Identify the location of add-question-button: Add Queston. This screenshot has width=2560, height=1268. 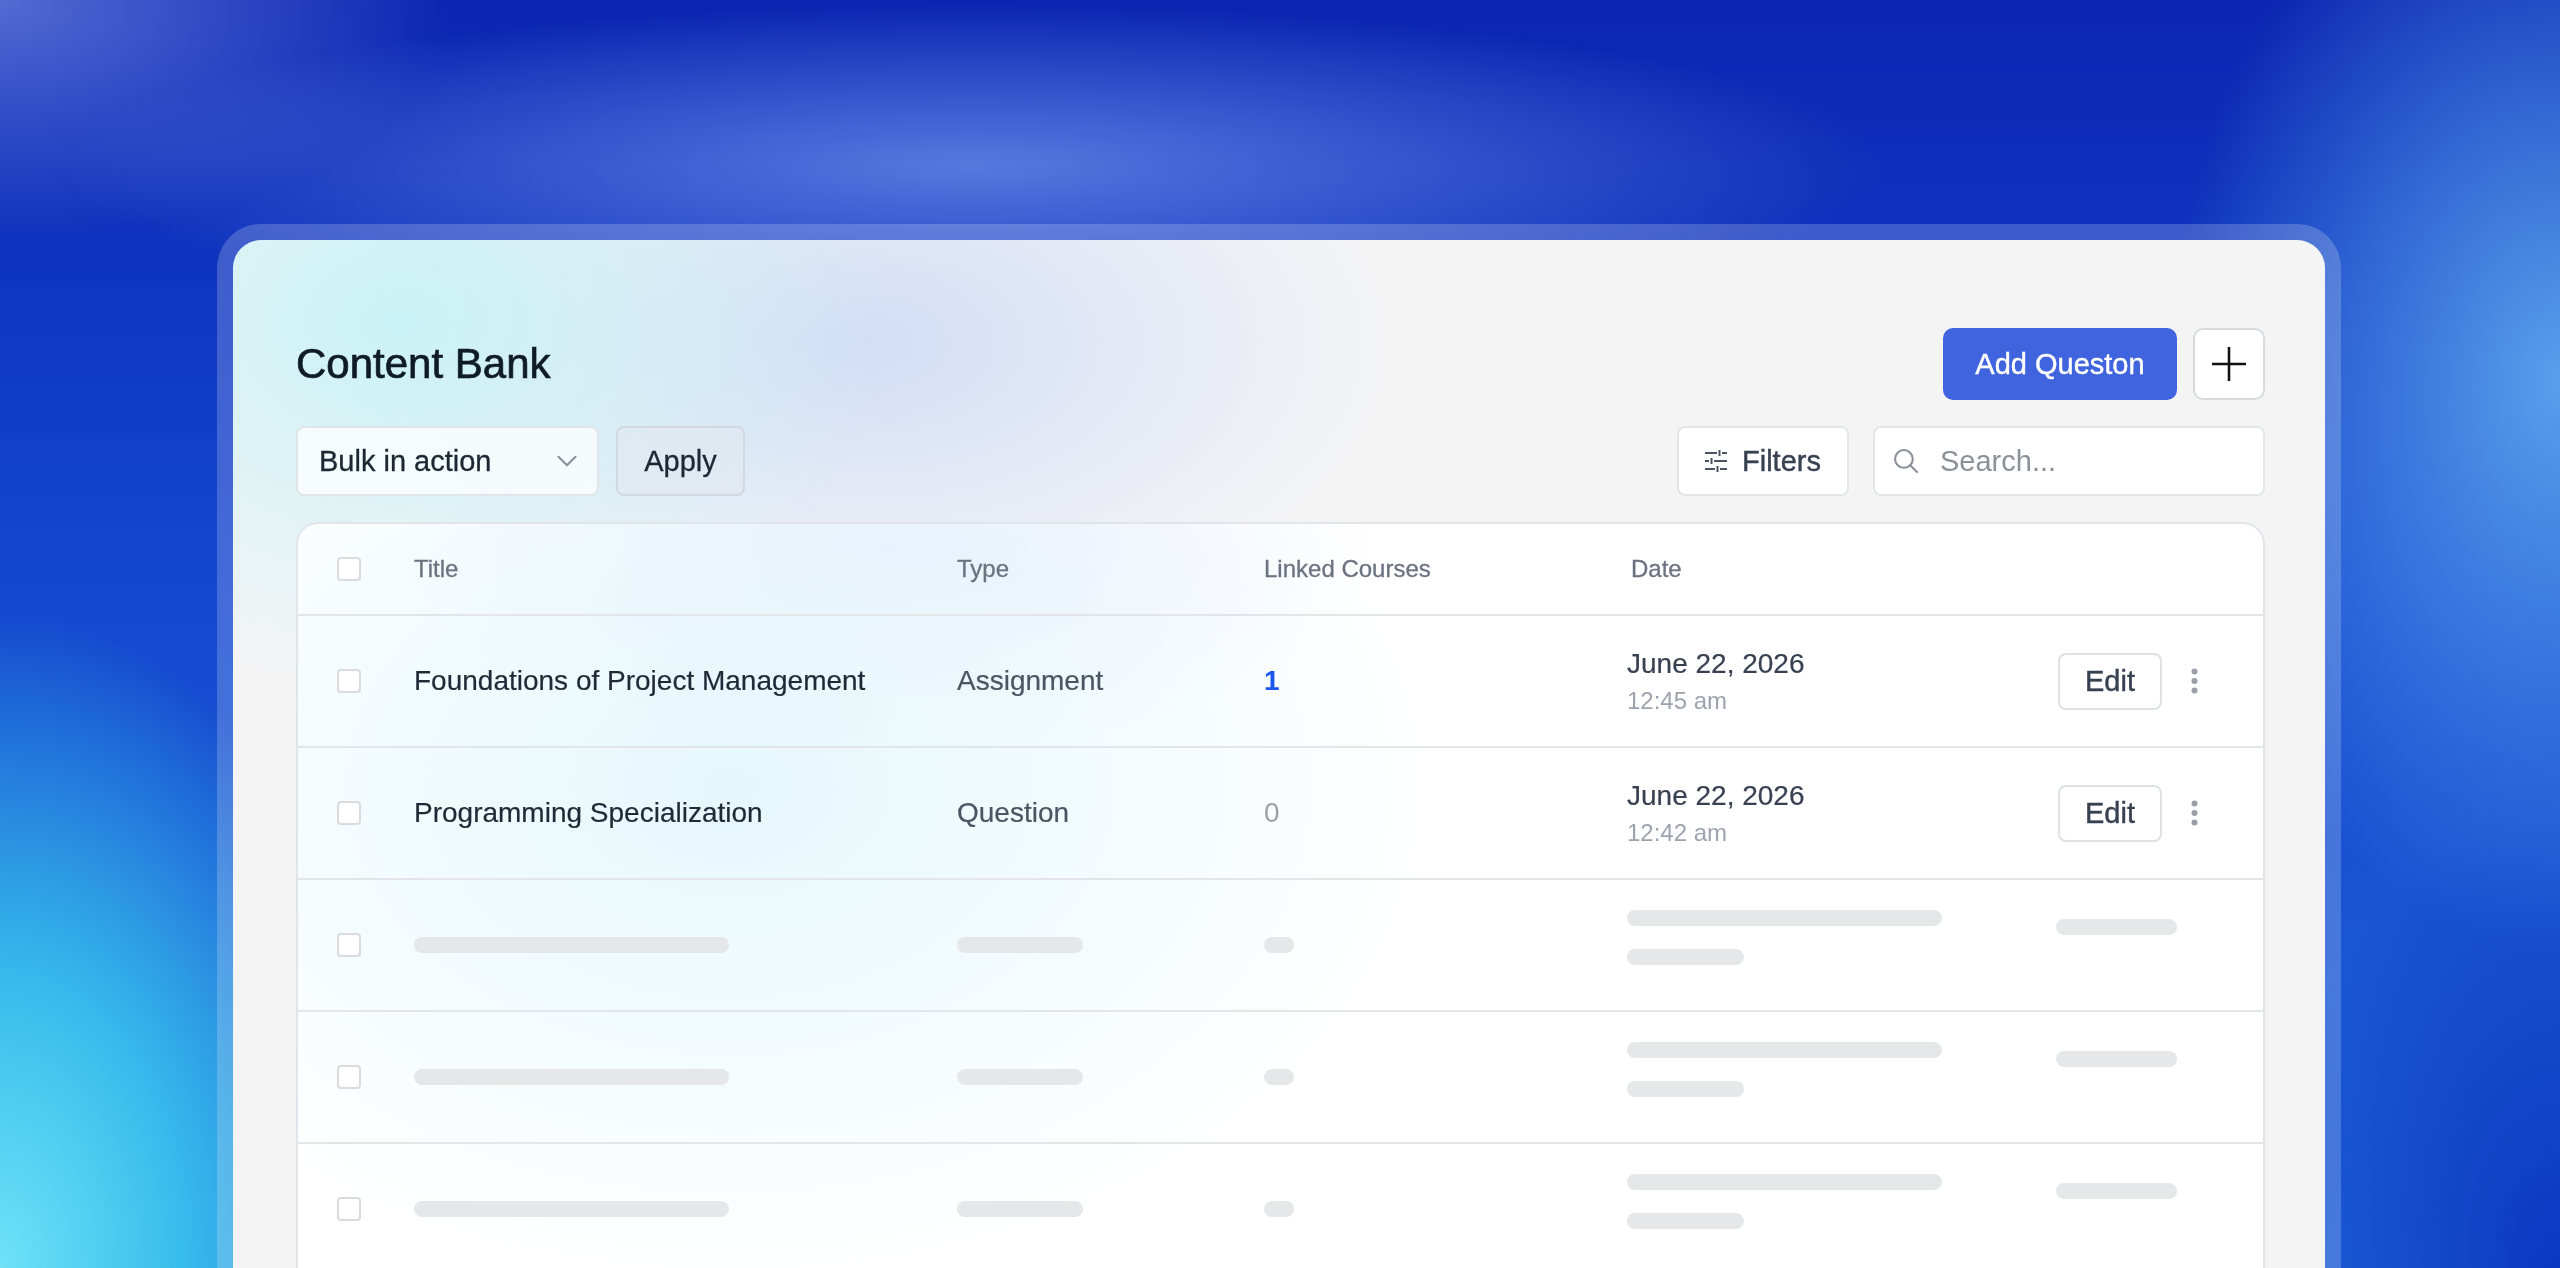
(2060, 364).